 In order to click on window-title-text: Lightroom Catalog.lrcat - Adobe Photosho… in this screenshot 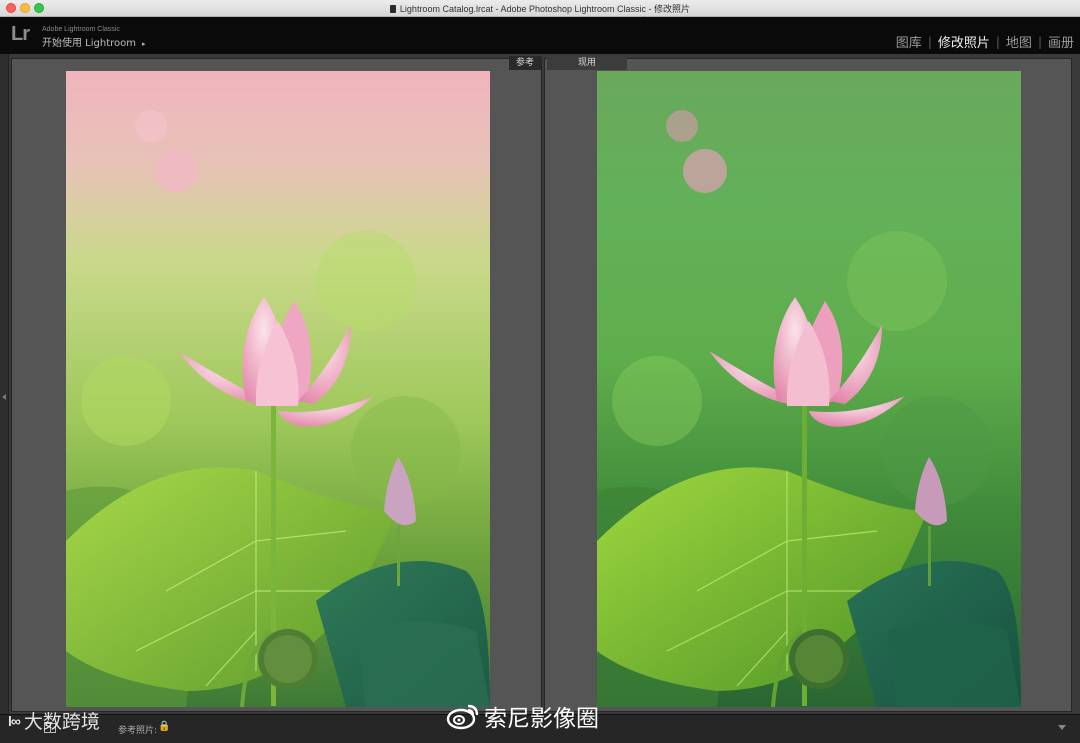, I will do `click(545, 9)`.